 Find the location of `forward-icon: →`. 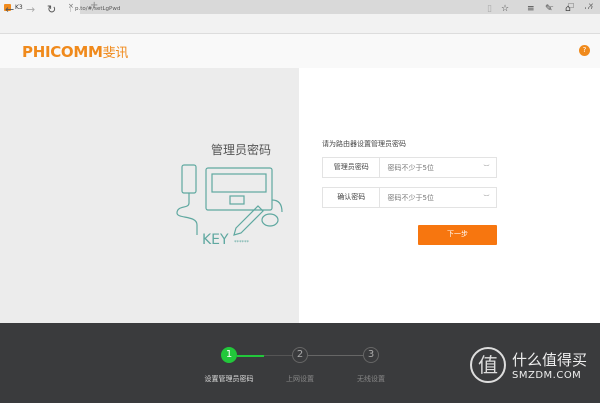

forward-icon: → is located at coordinates (30, 9).